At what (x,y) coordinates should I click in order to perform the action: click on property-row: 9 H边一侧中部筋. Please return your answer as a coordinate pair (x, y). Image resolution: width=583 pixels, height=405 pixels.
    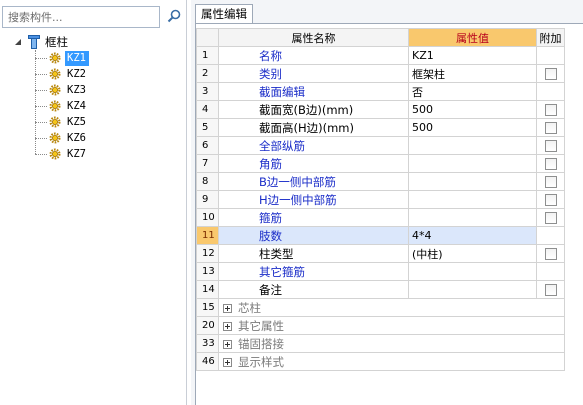
    Looking at the image, I should click on (380, 199).